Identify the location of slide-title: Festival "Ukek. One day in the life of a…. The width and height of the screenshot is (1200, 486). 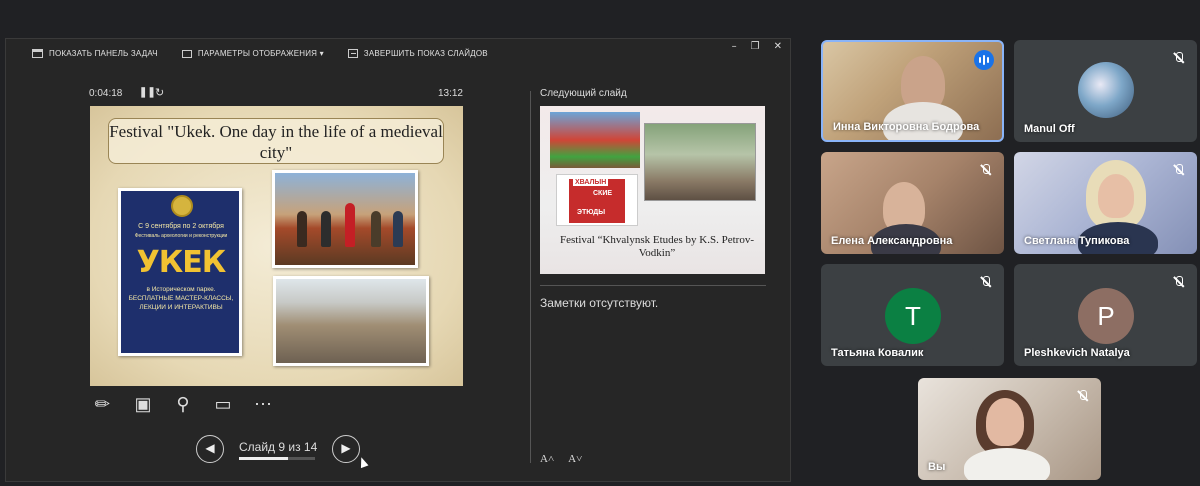
(276, 141).